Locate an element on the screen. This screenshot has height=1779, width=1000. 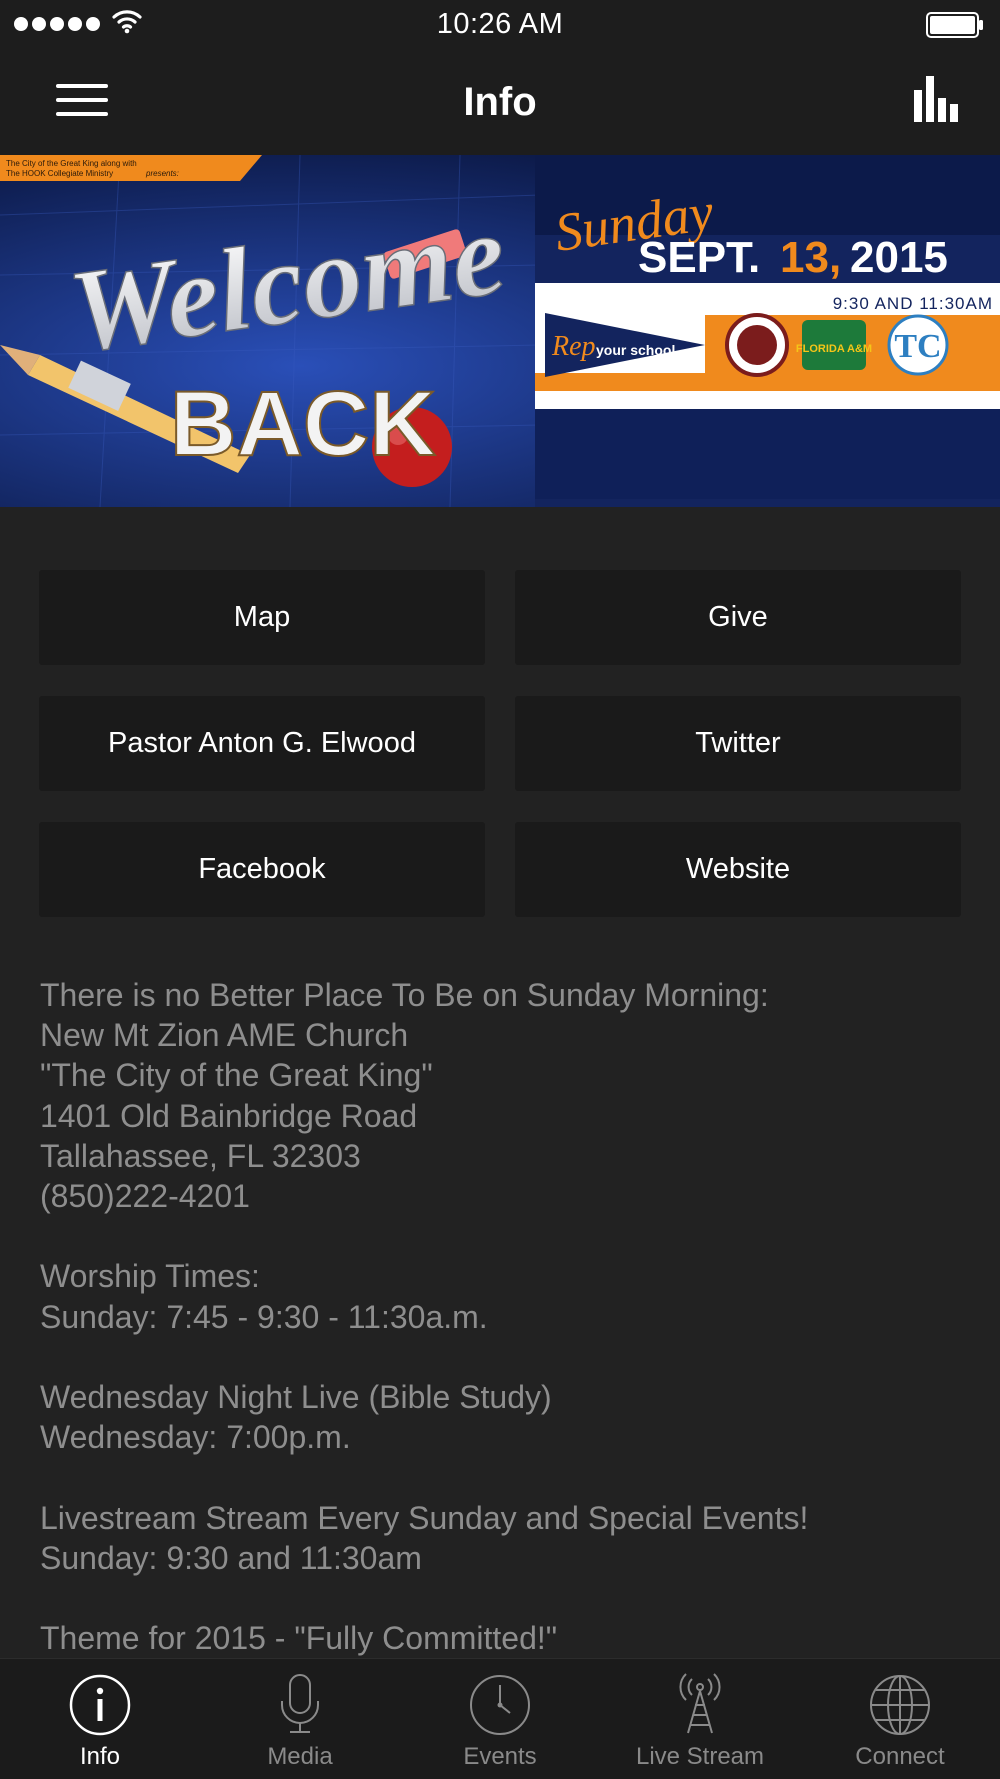
facebook-button: Facebook is located at coordinates (262, 869).